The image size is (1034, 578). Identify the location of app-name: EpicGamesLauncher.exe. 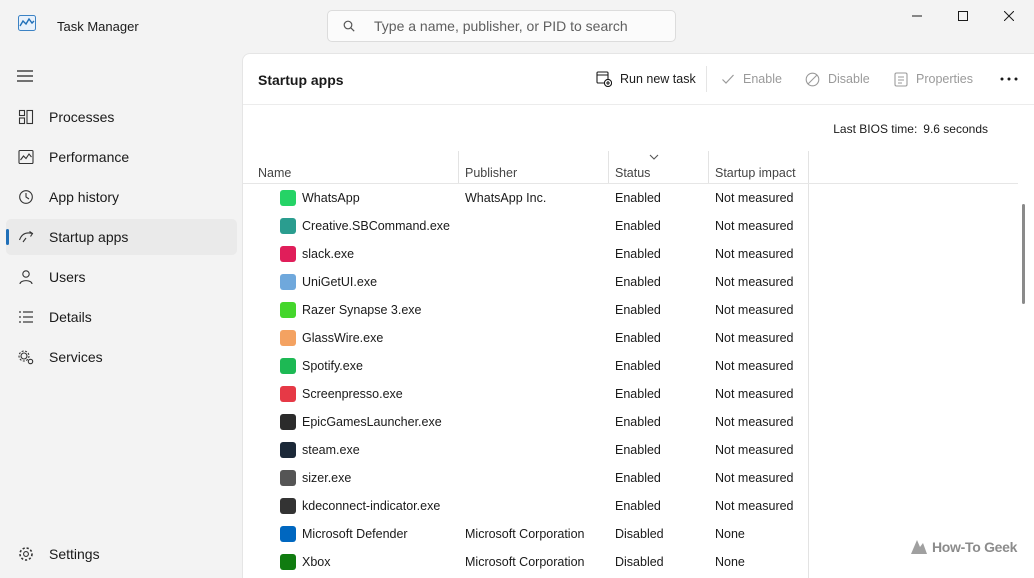
(372, 422).